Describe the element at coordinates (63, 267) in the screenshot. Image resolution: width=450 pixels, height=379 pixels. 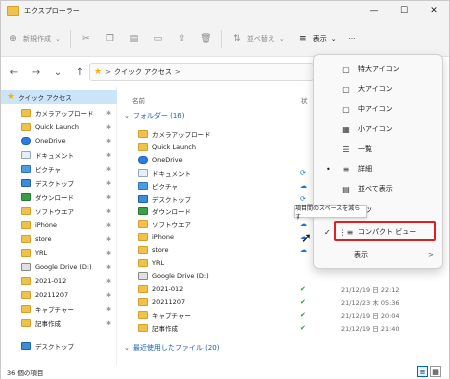
I see `sidebar-item-label: Google Drive (D:)` at that location.